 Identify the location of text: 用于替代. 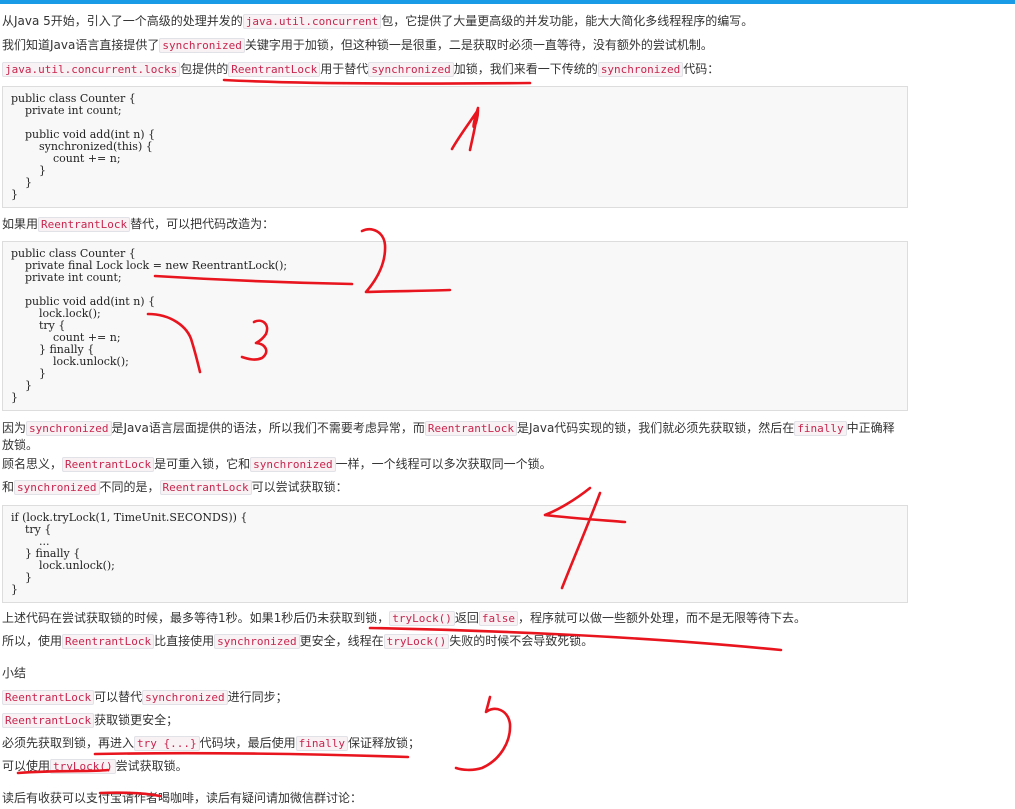
(344, 69).